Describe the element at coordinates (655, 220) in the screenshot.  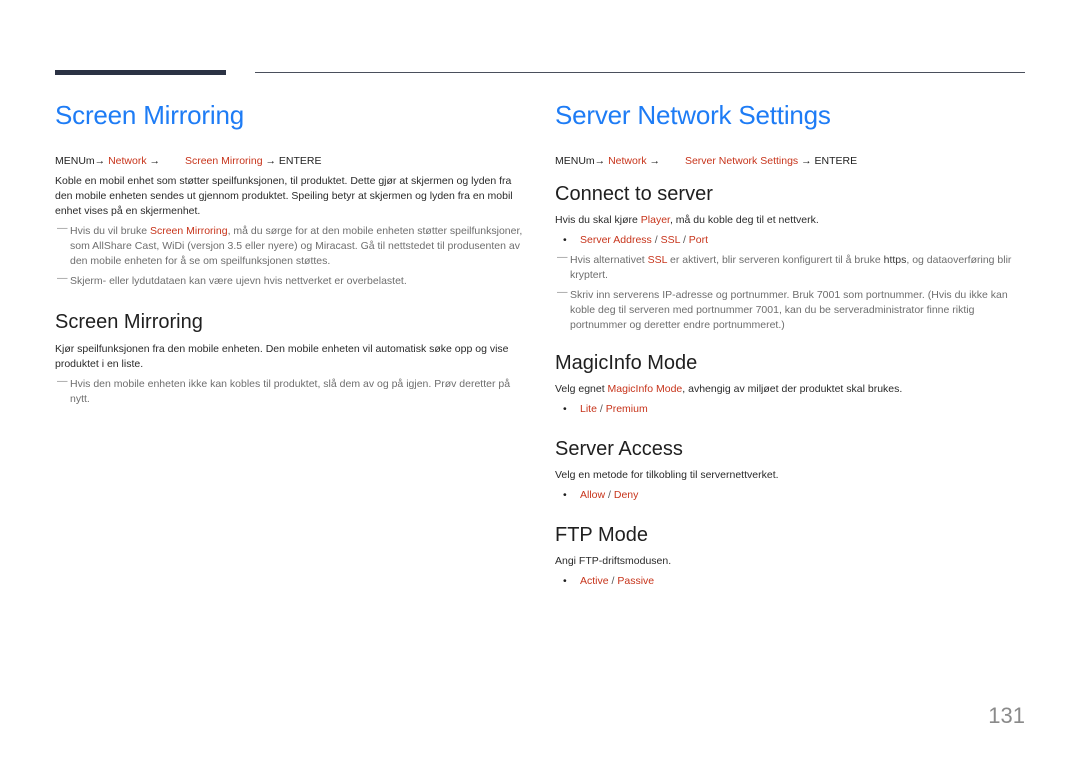
I see `highlight-player: Player` at that location.